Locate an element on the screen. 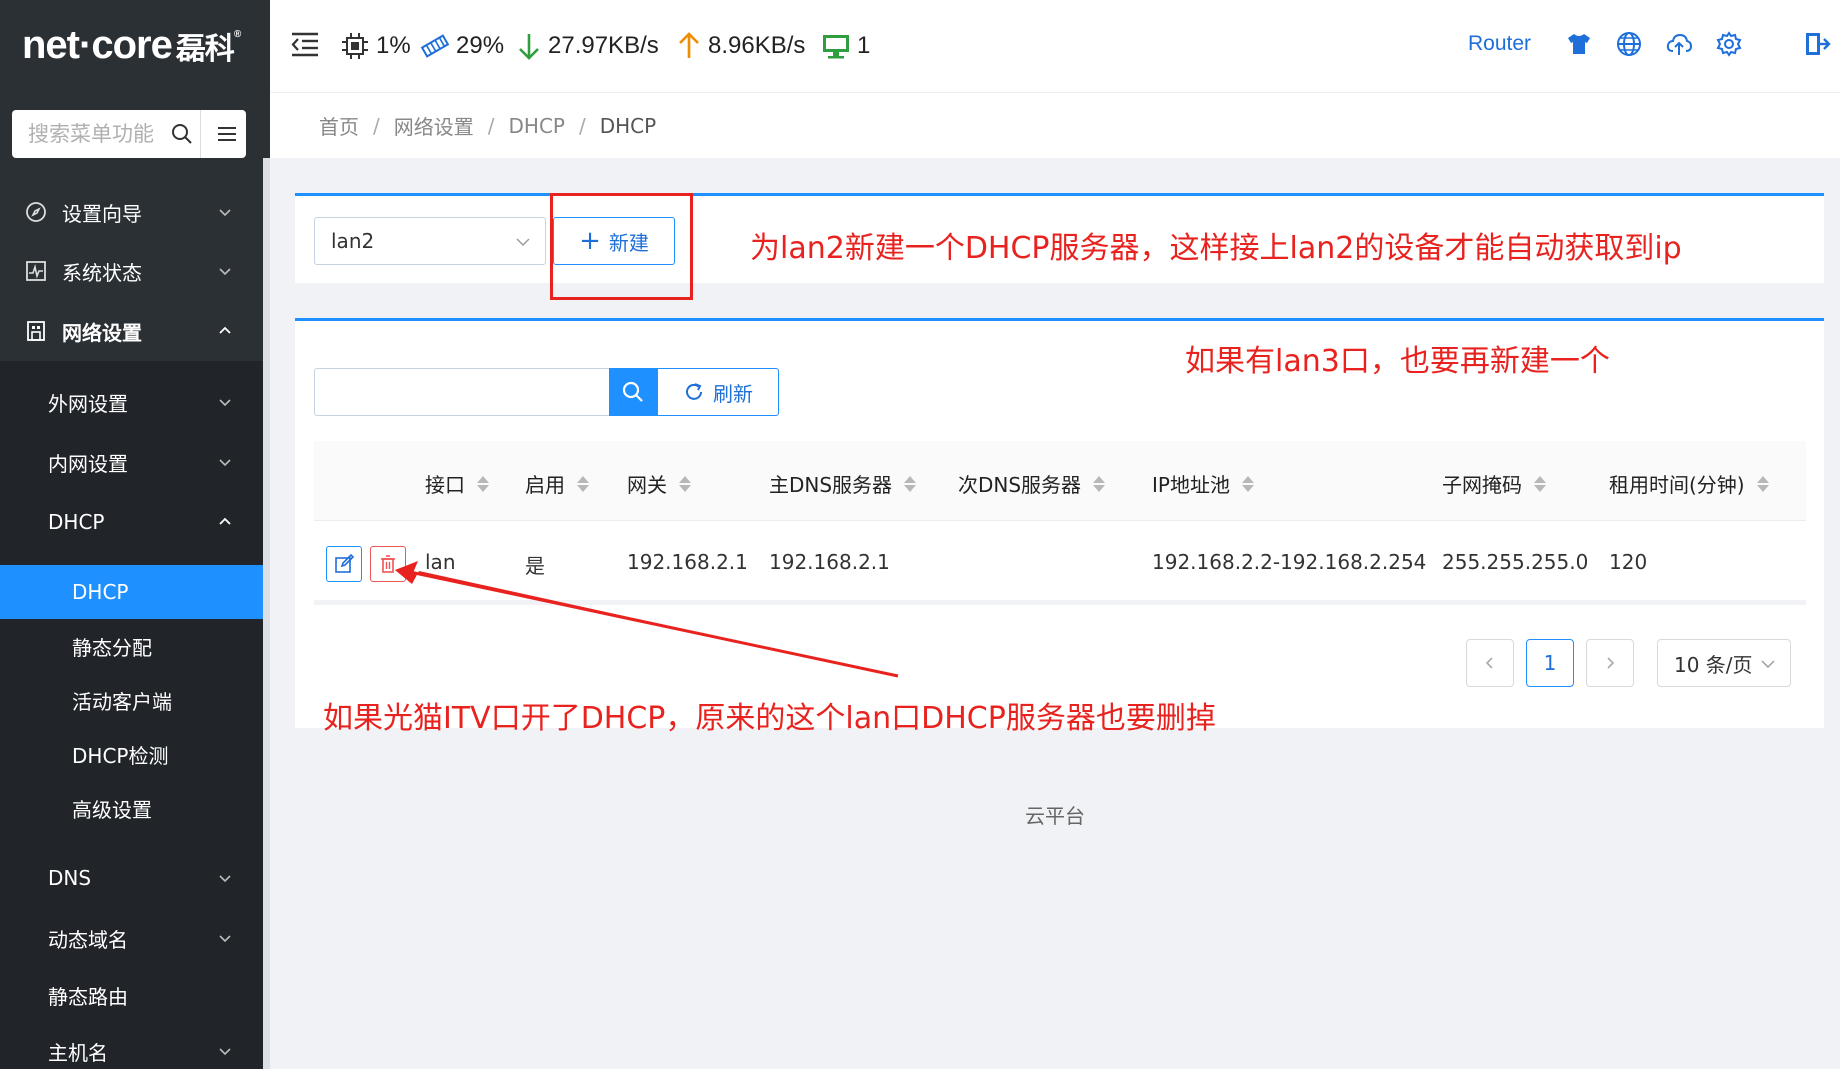 This screenshot has height=1069, width=1840. column-header-label: 启用 is located at coordinates (545, 485).